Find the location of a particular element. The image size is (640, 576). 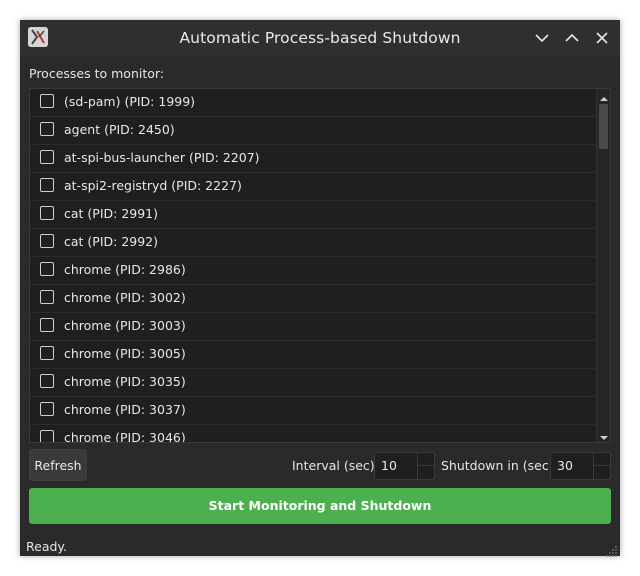

title-bar: Automatic Process-based Shutdown is located at coordinates (320, 38).